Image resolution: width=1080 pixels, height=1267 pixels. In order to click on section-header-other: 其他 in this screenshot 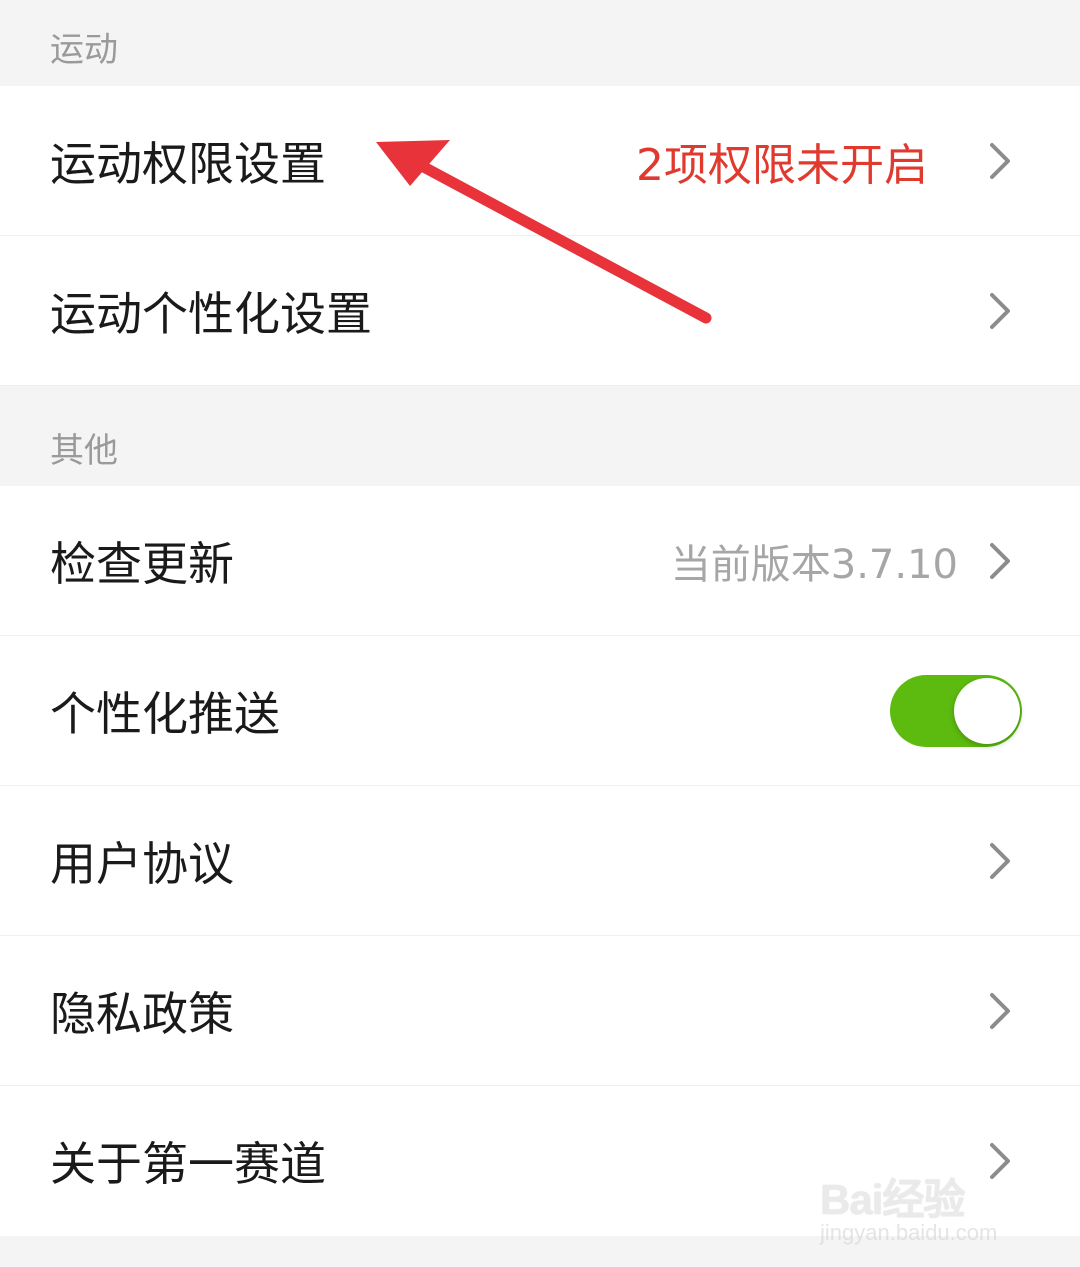, I will do `click(540, 436)`.